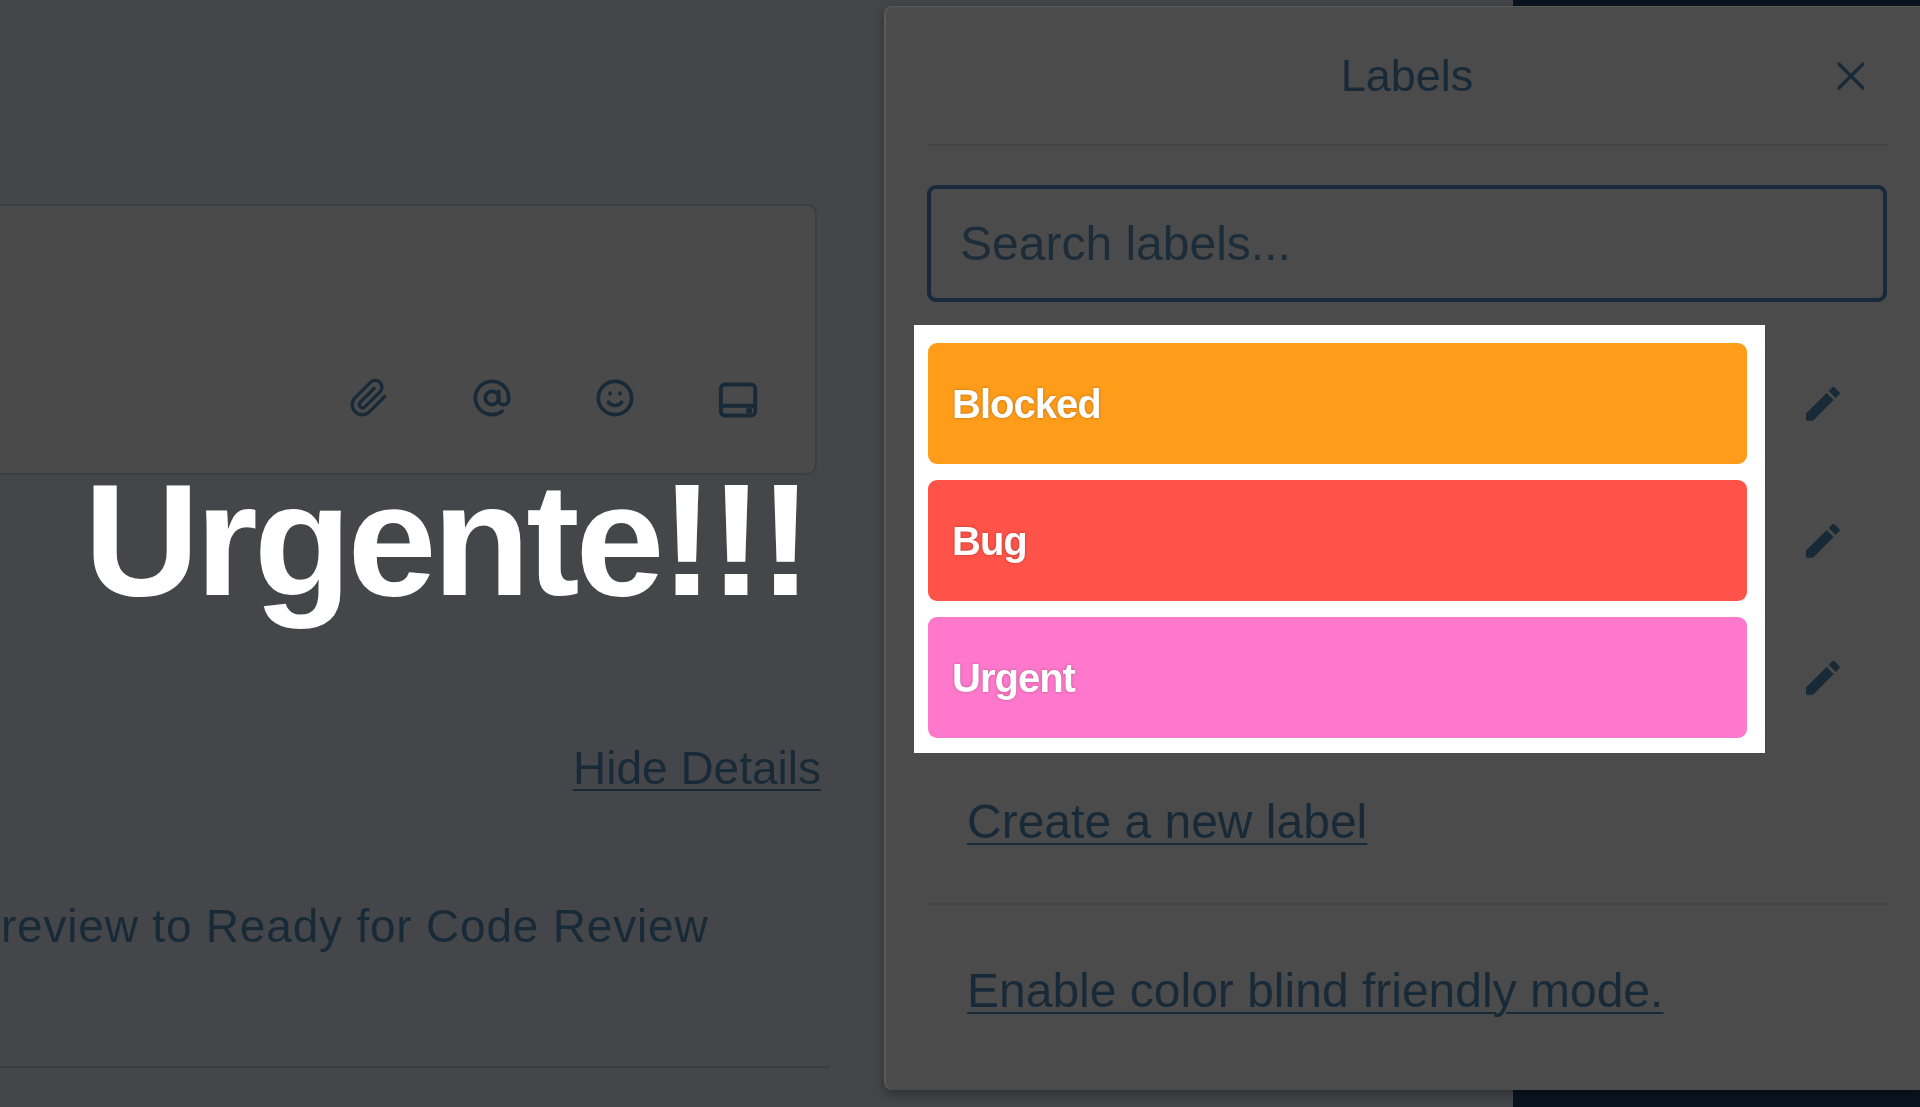 The image size is (1920, 1107). What do you see at coordinates (1337, 403) in the screenshot?
I see `label-option: Blocked` at bounding box center [1337, 403].